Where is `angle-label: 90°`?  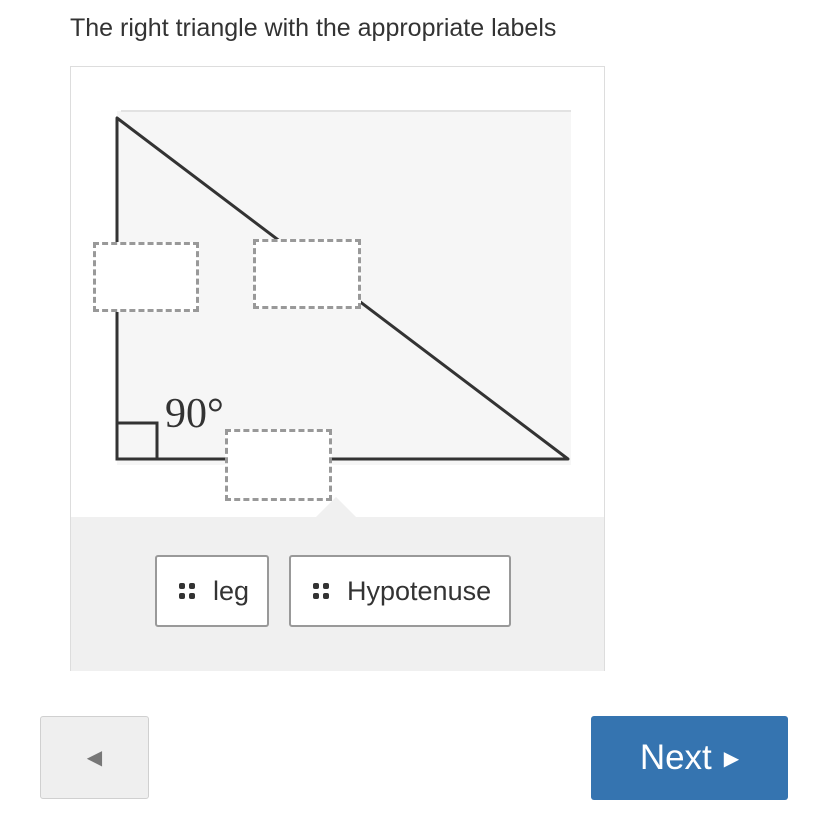 angle-label: 90° is located at coordinates (194, 414).